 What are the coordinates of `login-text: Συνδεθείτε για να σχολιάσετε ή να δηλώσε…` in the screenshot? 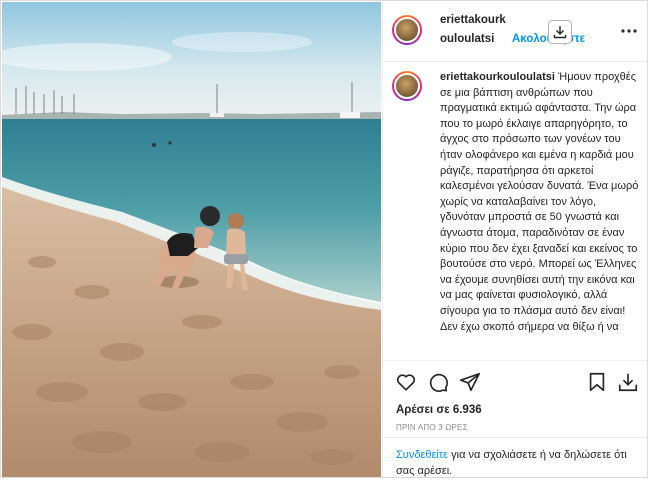 It's located at (516, 462).